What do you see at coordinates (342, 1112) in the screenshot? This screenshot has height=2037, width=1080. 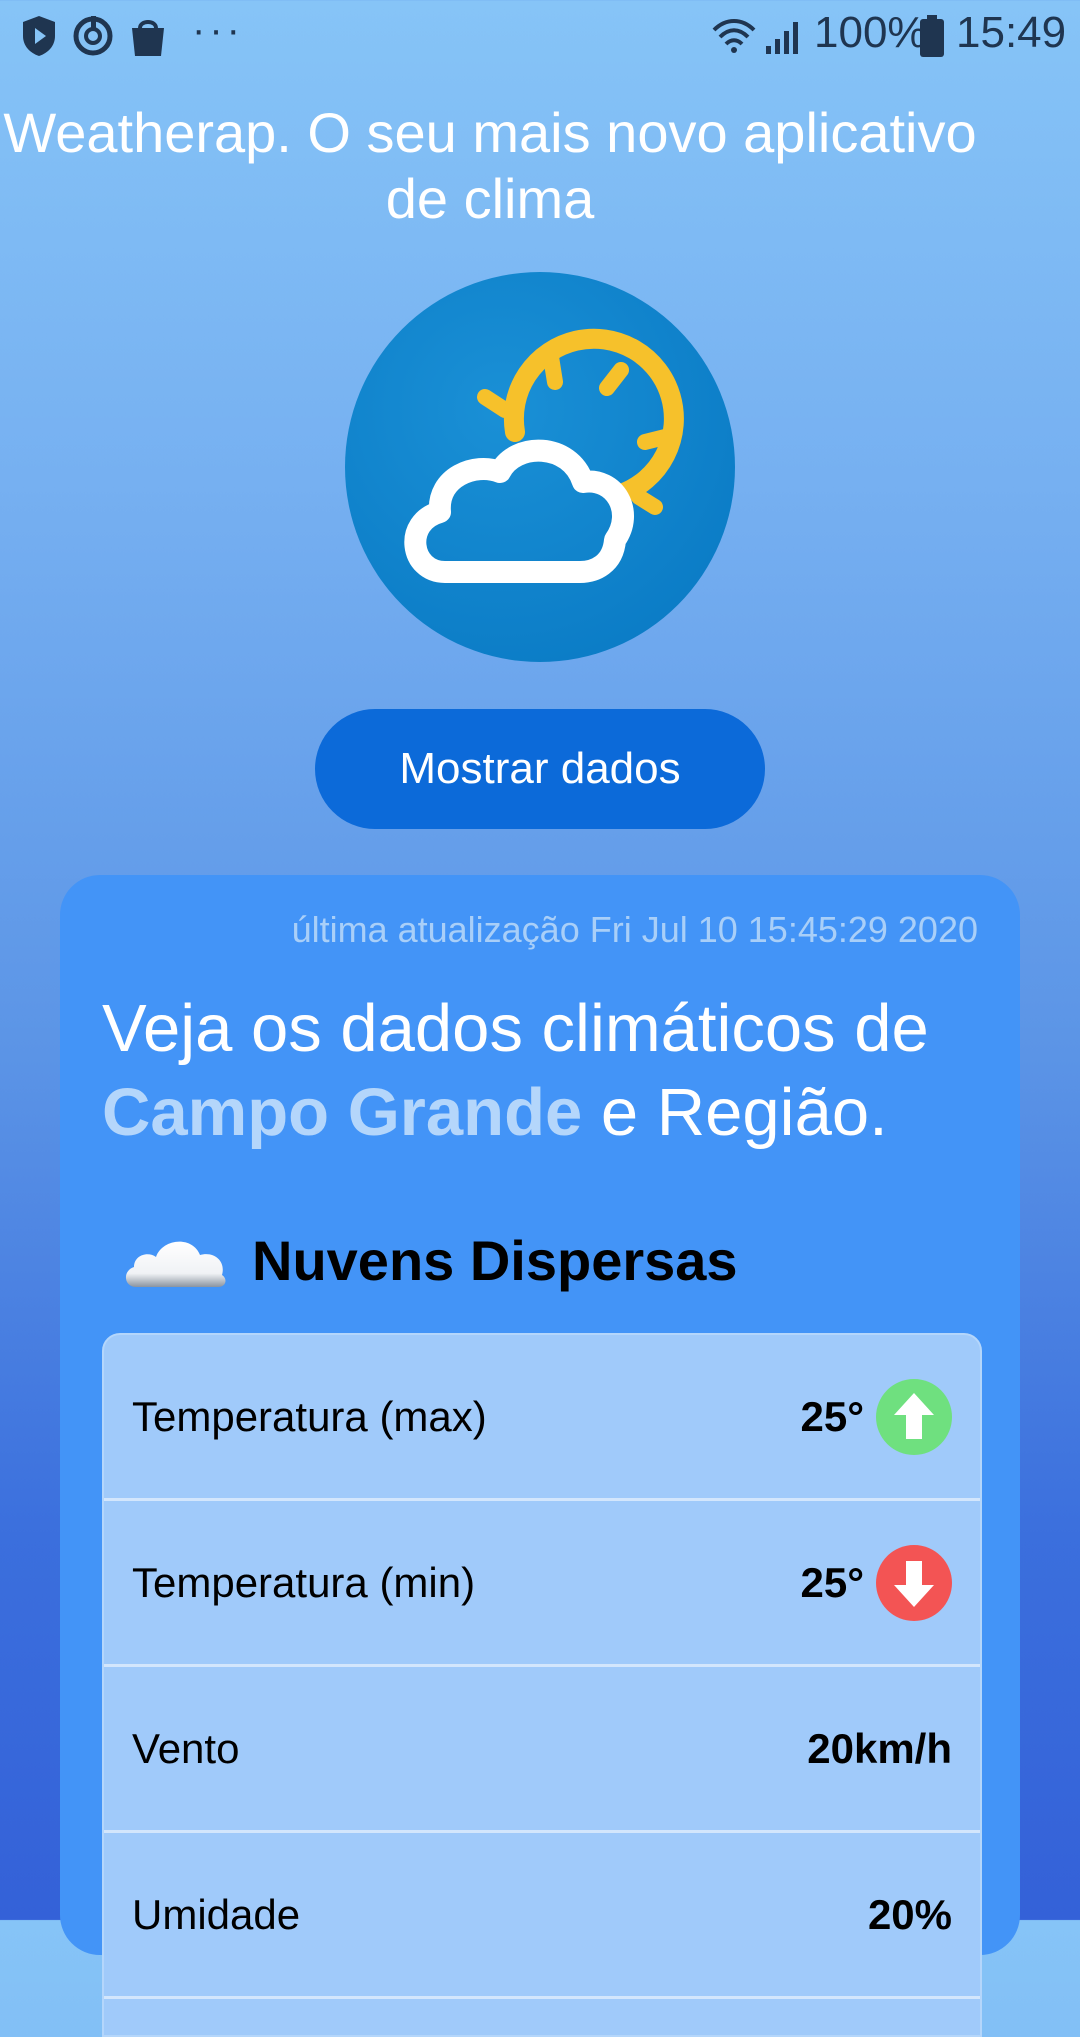 I see `city-name: Campo Grande` at bounding box center [342, 1112].